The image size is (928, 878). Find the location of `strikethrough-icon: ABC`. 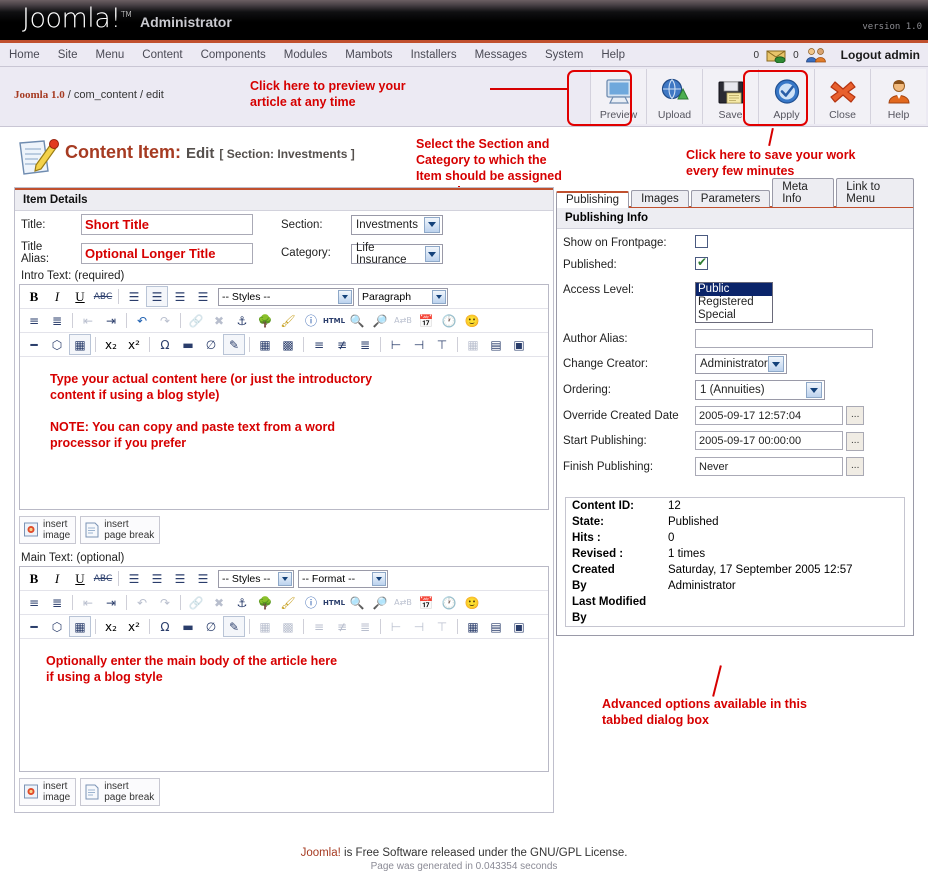

strikethrough-icon: ABC is located at coordinates (103, 578).